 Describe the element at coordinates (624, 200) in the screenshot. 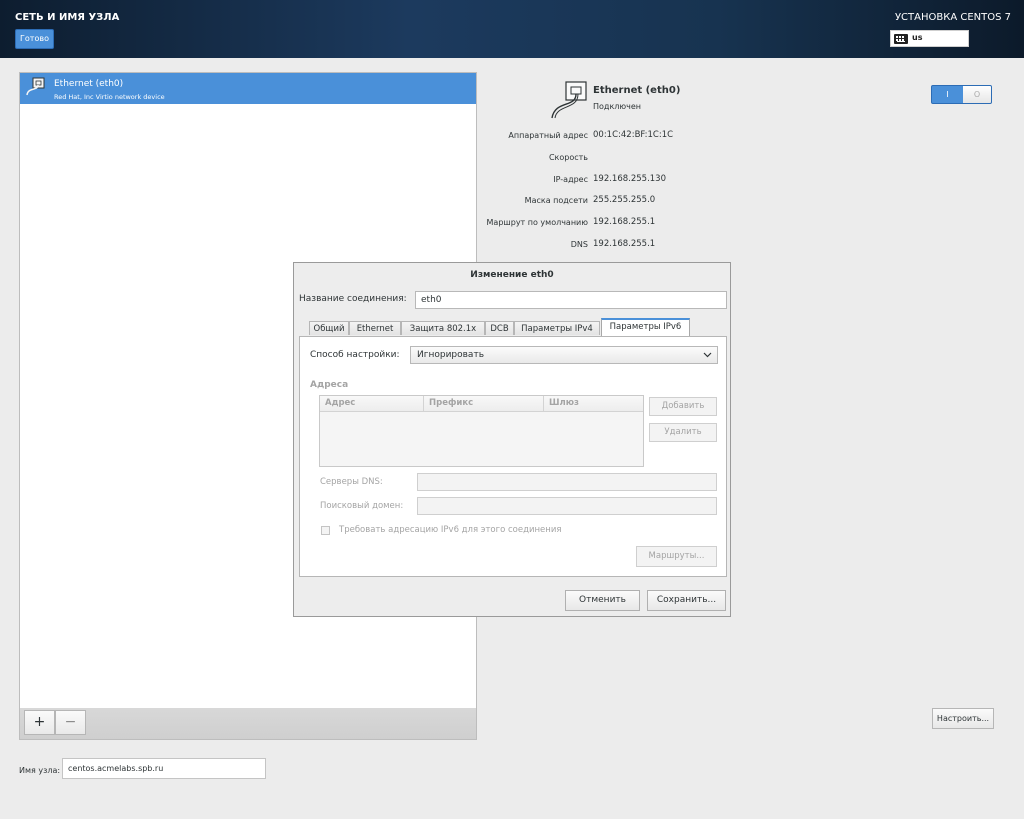

I see `subnet-mask-value: 255.255.255.0` at that location.